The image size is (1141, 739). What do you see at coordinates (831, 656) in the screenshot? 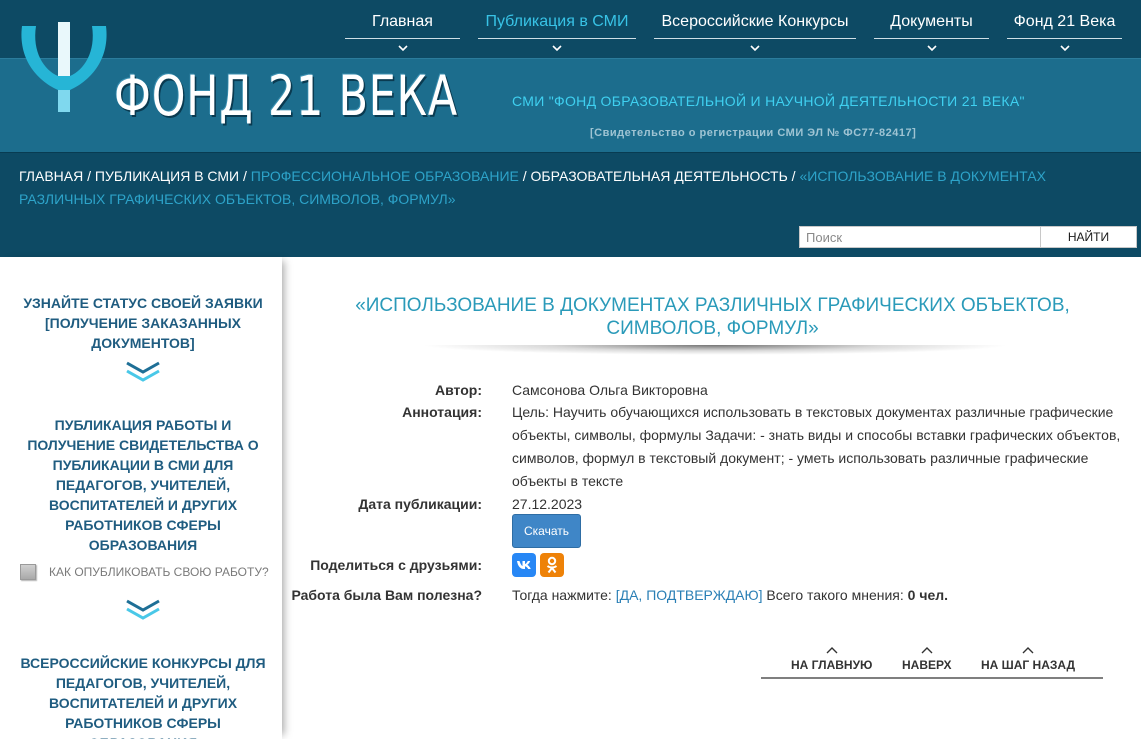
I see `to-home-link: НА ГЛАВНУЮ` at bounding box center [831, 656].